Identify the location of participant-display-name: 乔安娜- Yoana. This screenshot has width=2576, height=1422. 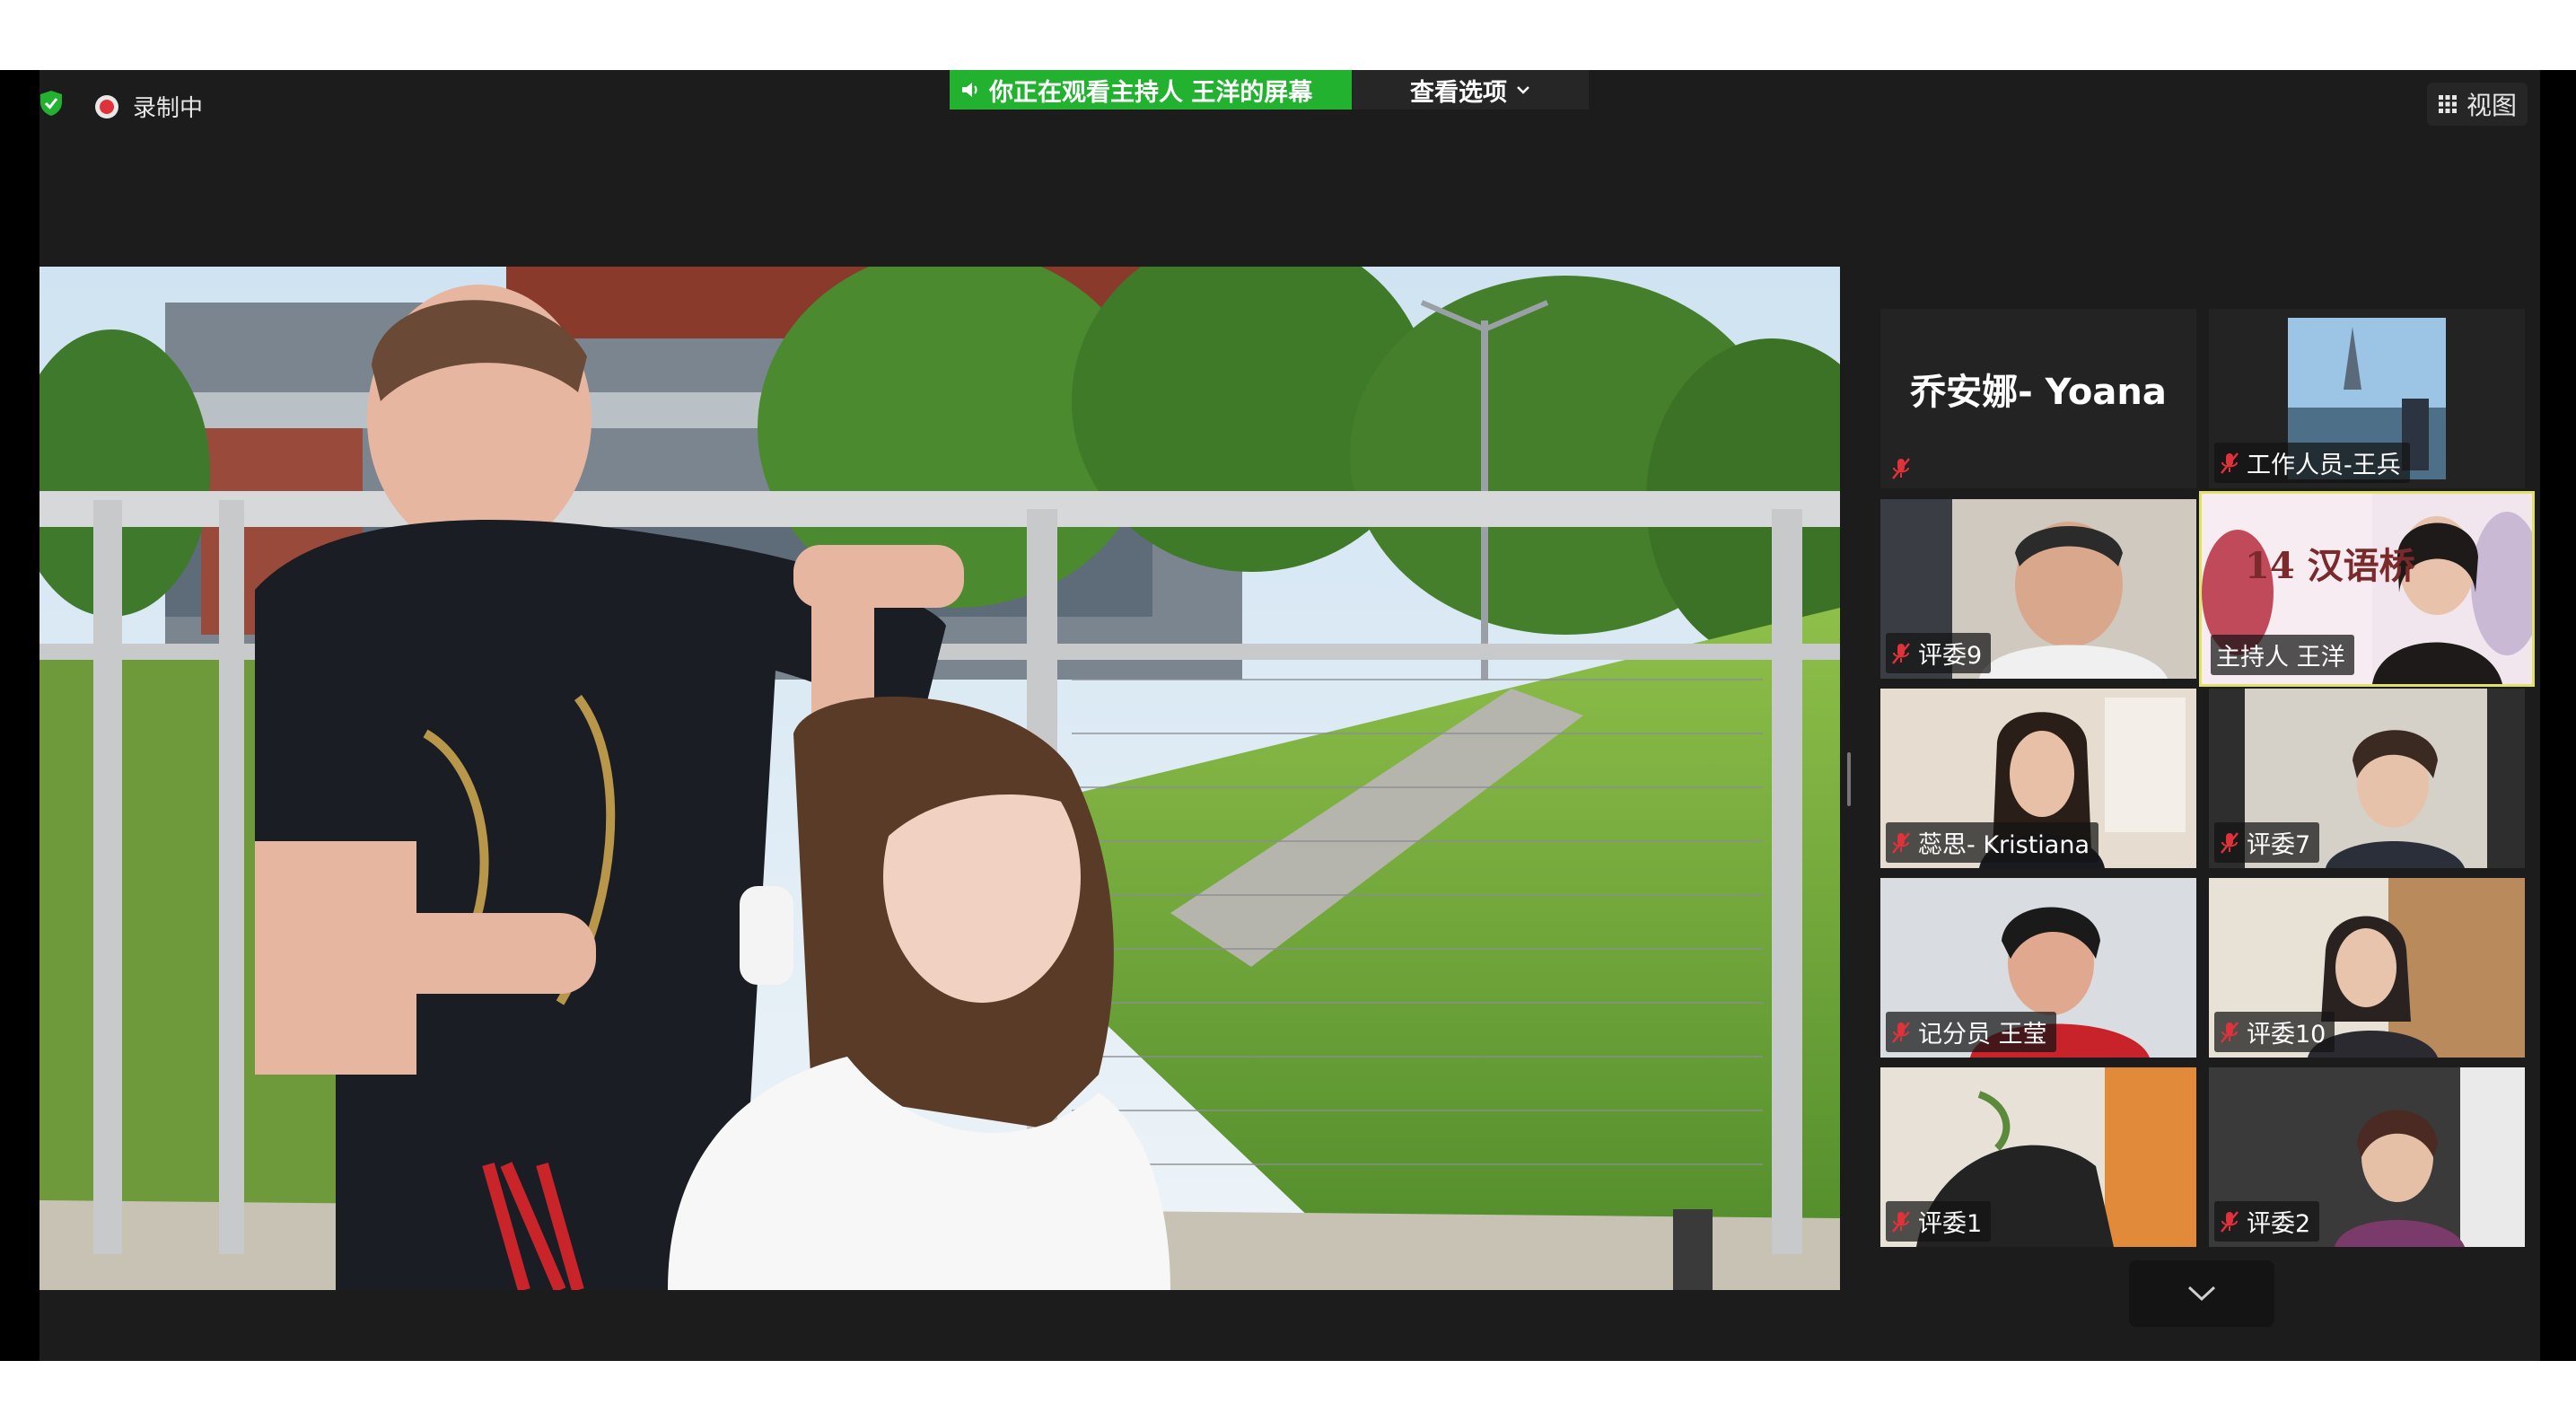
(2038, 392).